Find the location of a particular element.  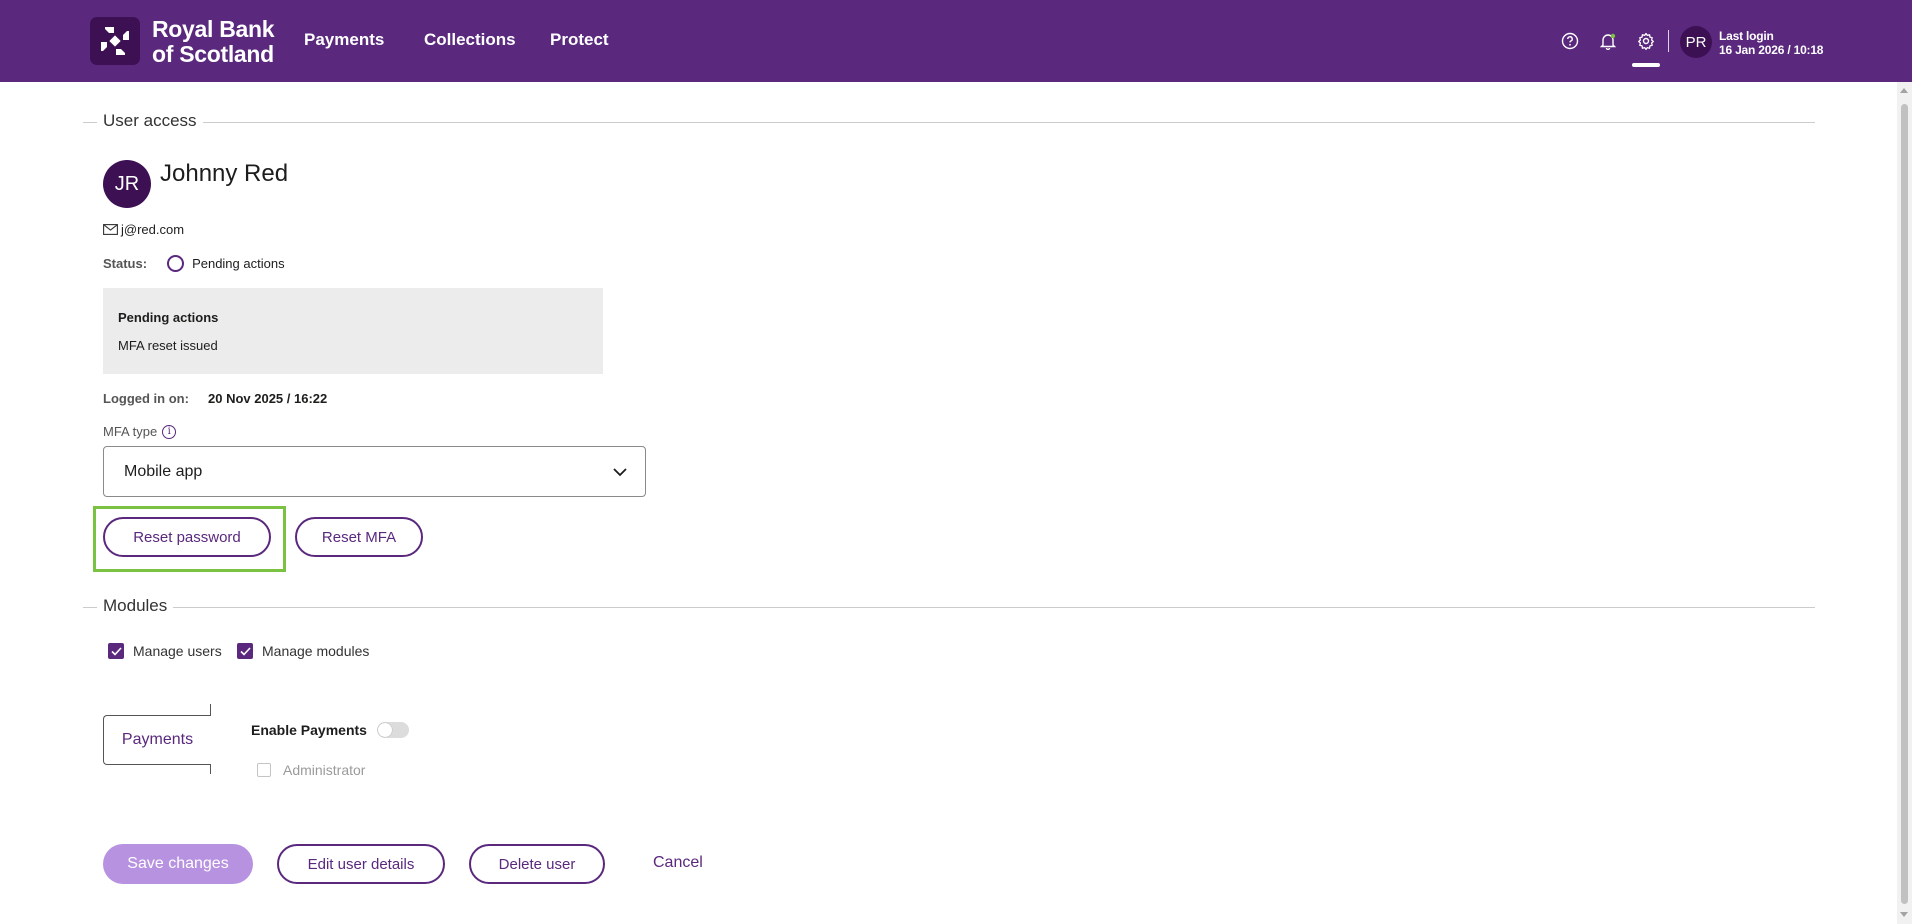

rbs-logo-icon is located at coordinates (115, 41).